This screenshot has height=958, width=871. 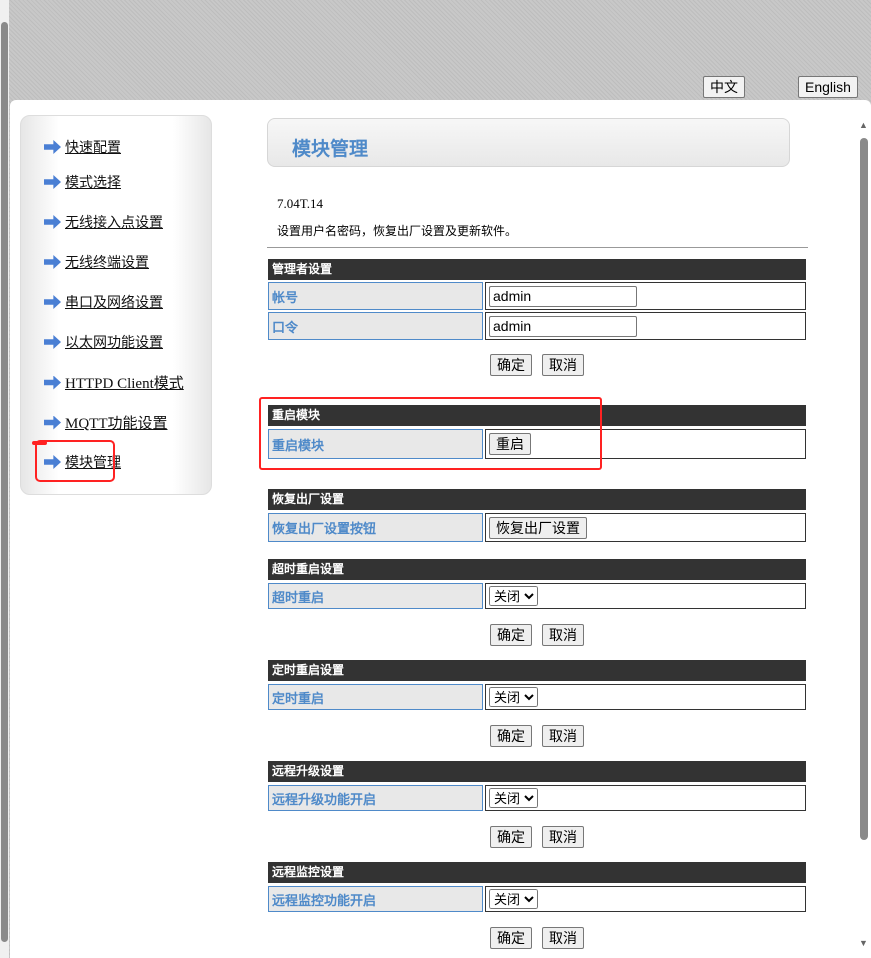 I want to click on timed-confirm-button: 确定, so click(x=511, y=736).